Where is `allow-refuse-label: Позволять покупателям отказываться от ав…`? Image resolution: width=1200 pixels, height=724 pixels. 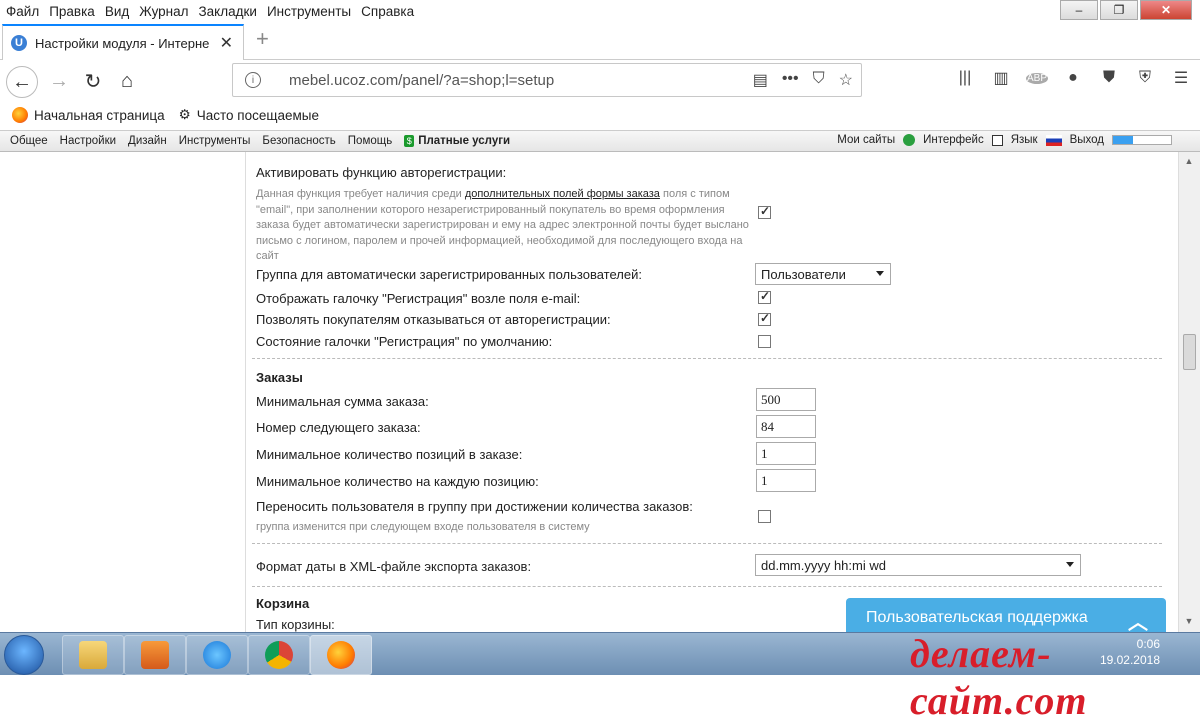
allow-refuse-label: Позволять покупателям отказываться от ав… is located at coordinates (433, 319).